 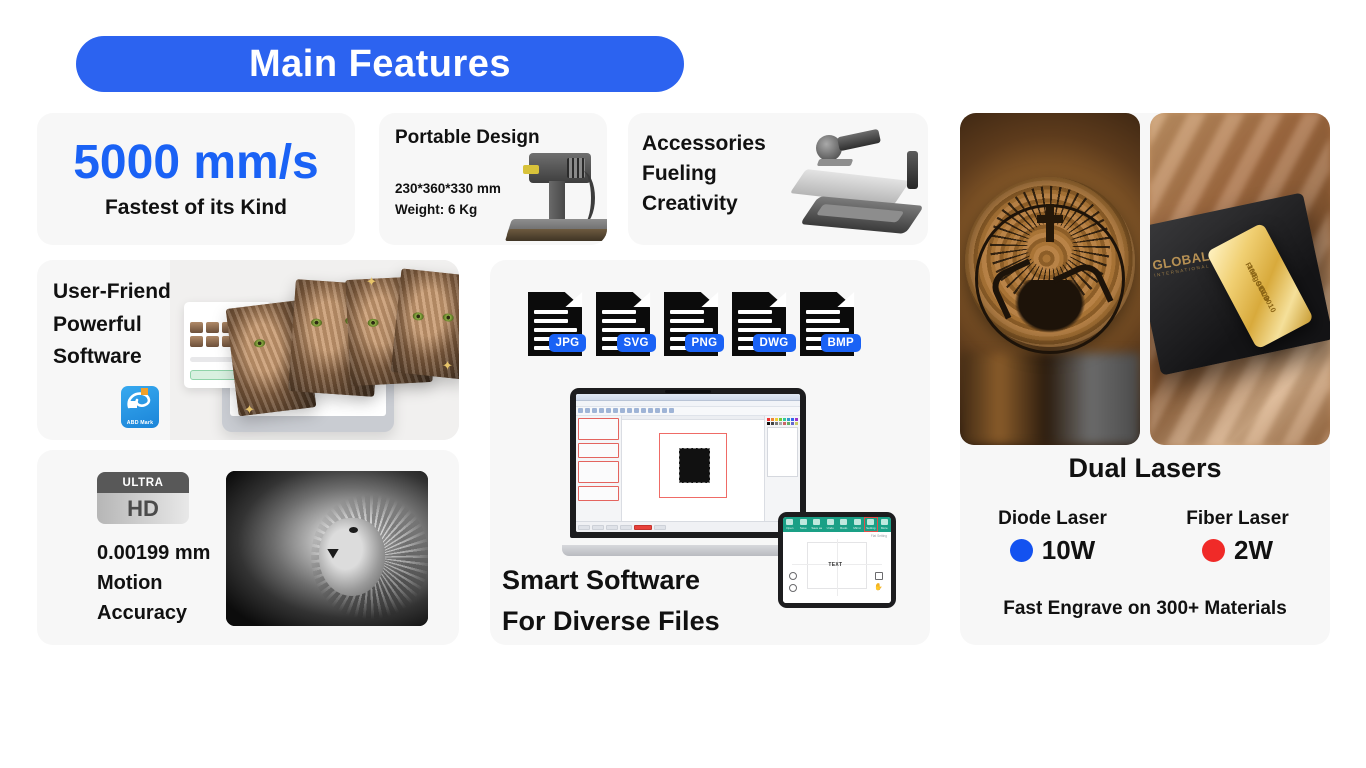 I want to click on software-canvas, so click(x=693, y=468).